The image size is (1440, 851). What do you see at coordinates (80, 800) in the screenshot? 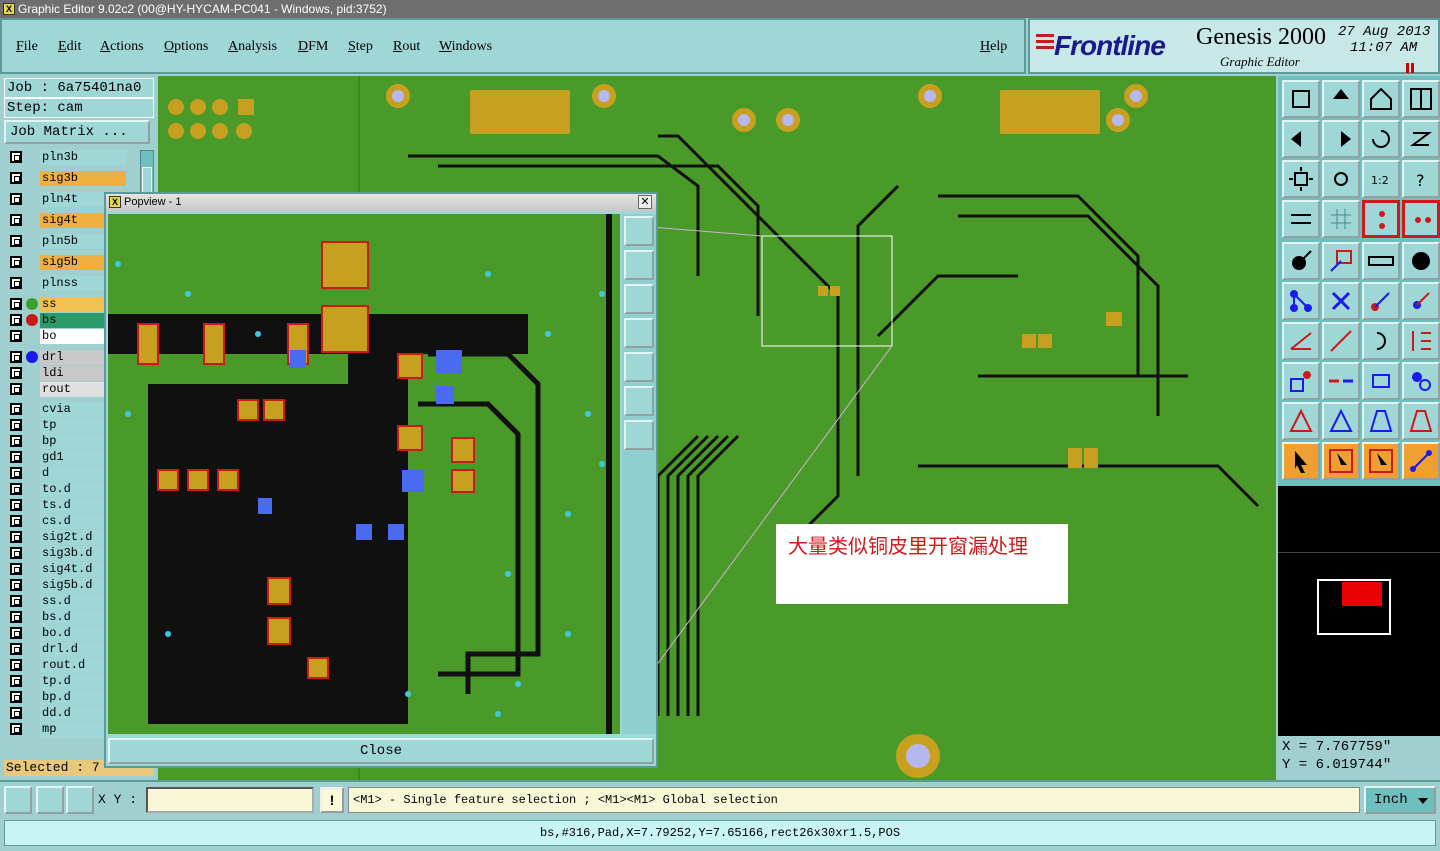
I see `grid-toggle-icon` at bounding box center [80, 800].